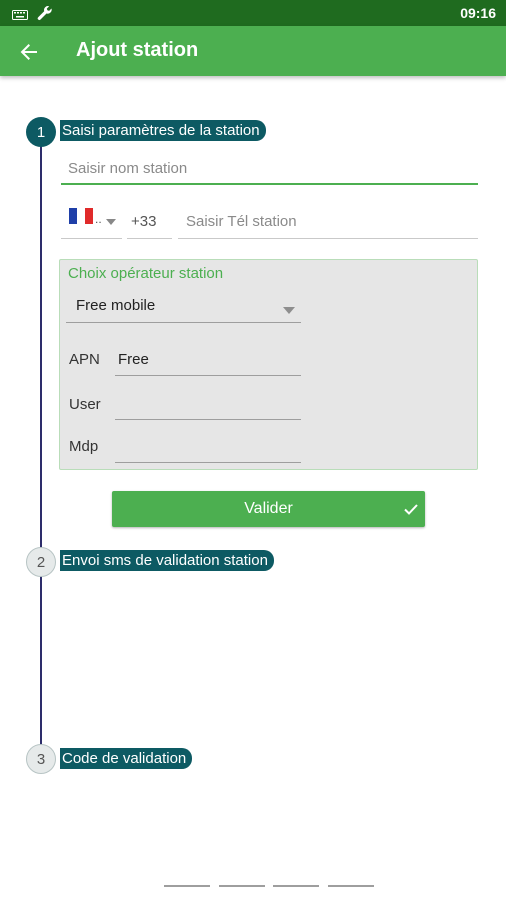 The height and width of the screenshot is (900, 506). I want to click on mdp-input, so click(208, 446).